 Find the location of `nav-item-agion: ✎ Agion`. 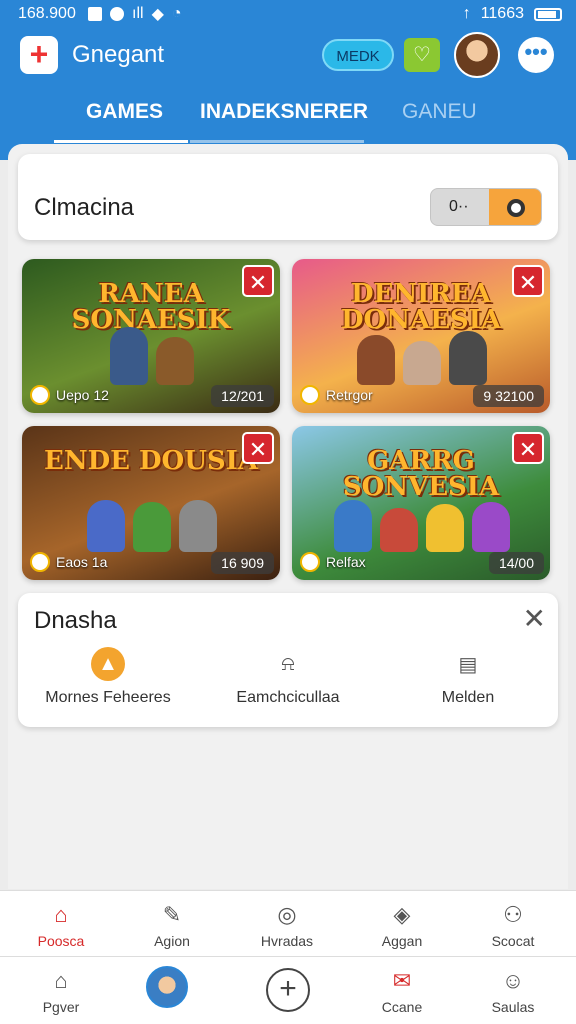

nav-item-agion: ✎ Agion is located at coordinates (172, 925).